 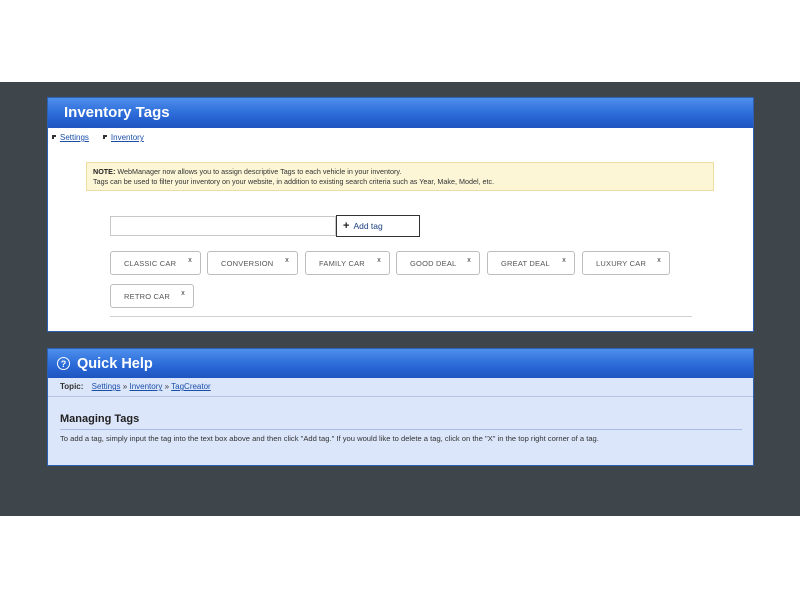 I want to click on tag-chip: CLASSIC CAR x, so click(x=155, y=263).